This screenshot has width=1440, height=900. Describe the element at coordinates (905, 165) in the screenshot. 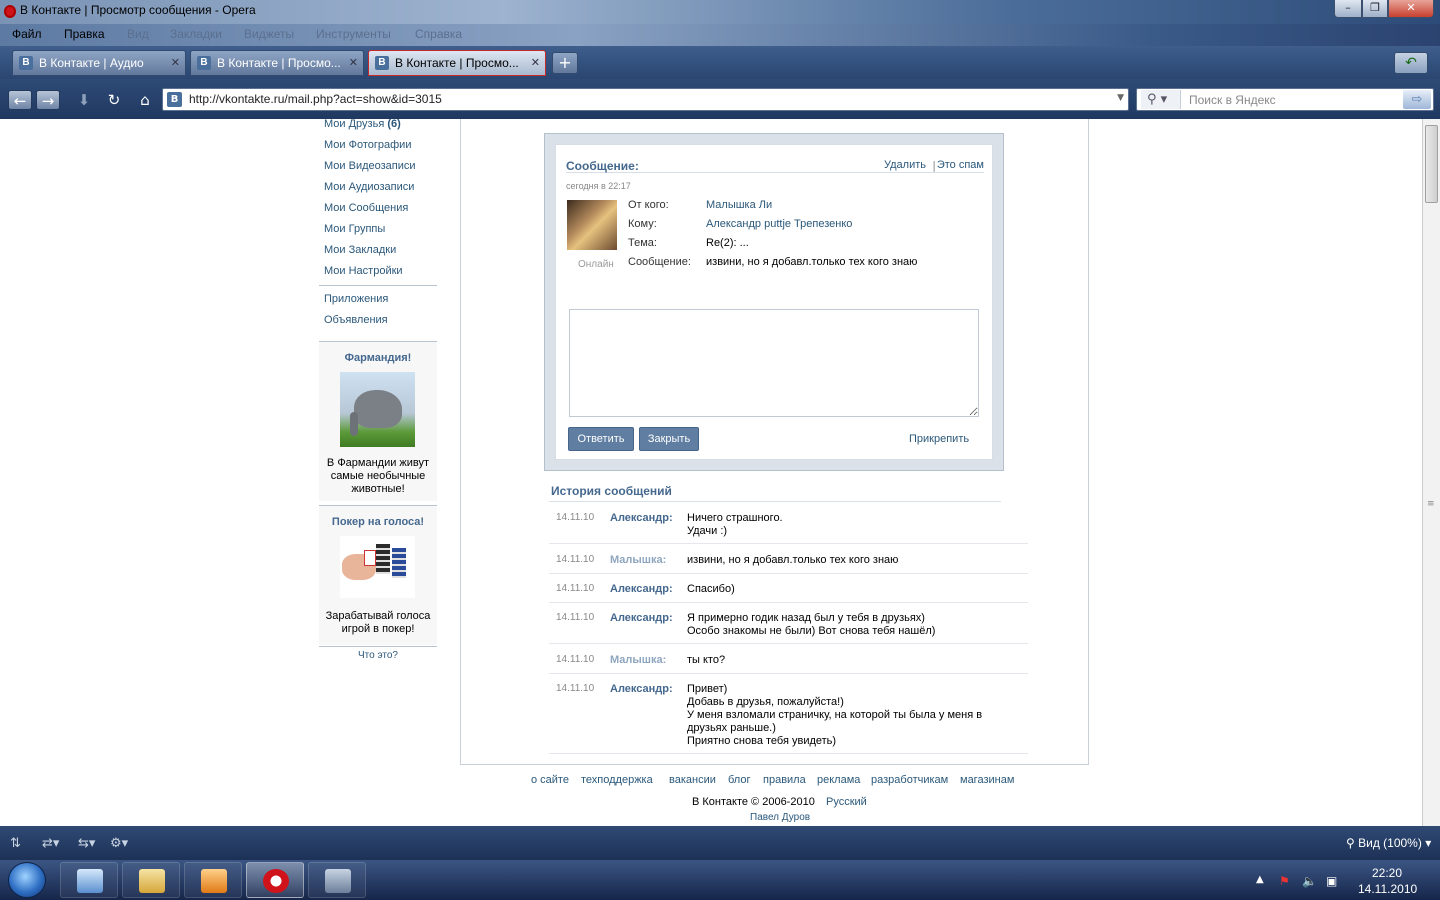

I see `delete-link: Удалить` at that location.